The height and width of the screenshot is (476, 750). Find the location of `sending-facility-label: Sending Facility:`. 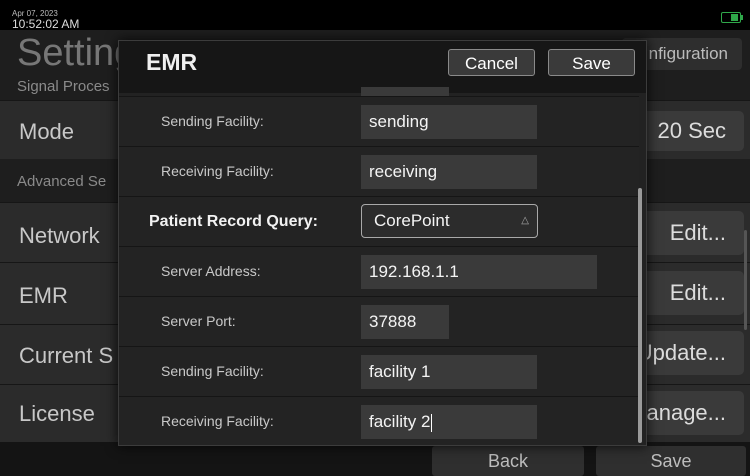

sending-facility-label: Sending Facility: is located at coordinates (212, 121).